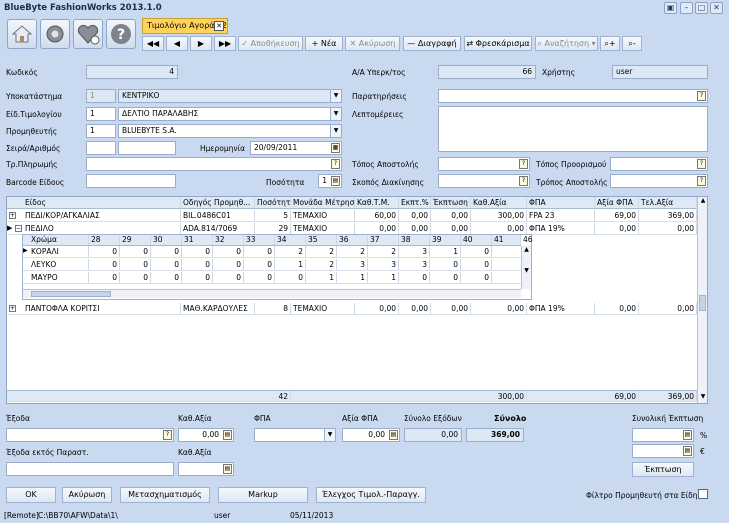 The image size is (729, 523). What do you see at coordinates (132, 72) in the screenshot?
I see `code-field: 4` at bounding box center [132, 72].